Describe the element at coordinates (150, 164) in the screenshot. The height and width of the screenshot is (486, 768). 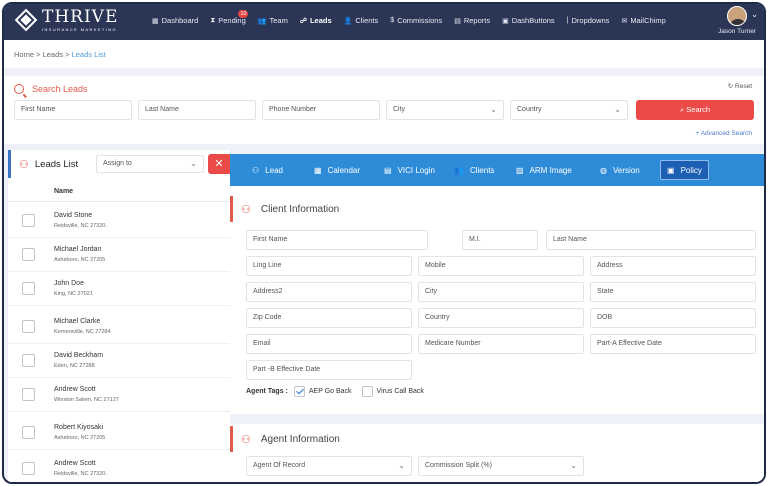
I see `assign-to-select: Assign to ⌄` at that location.